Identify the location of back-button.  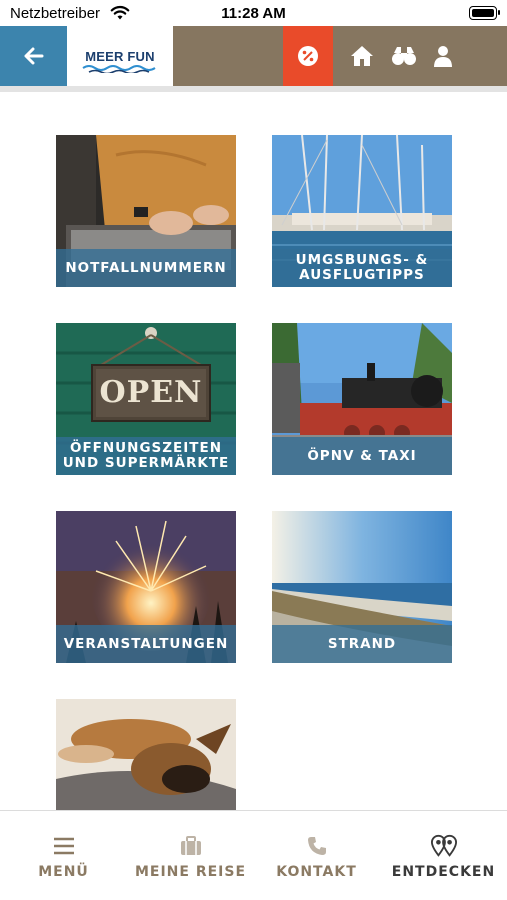
(33, 56).